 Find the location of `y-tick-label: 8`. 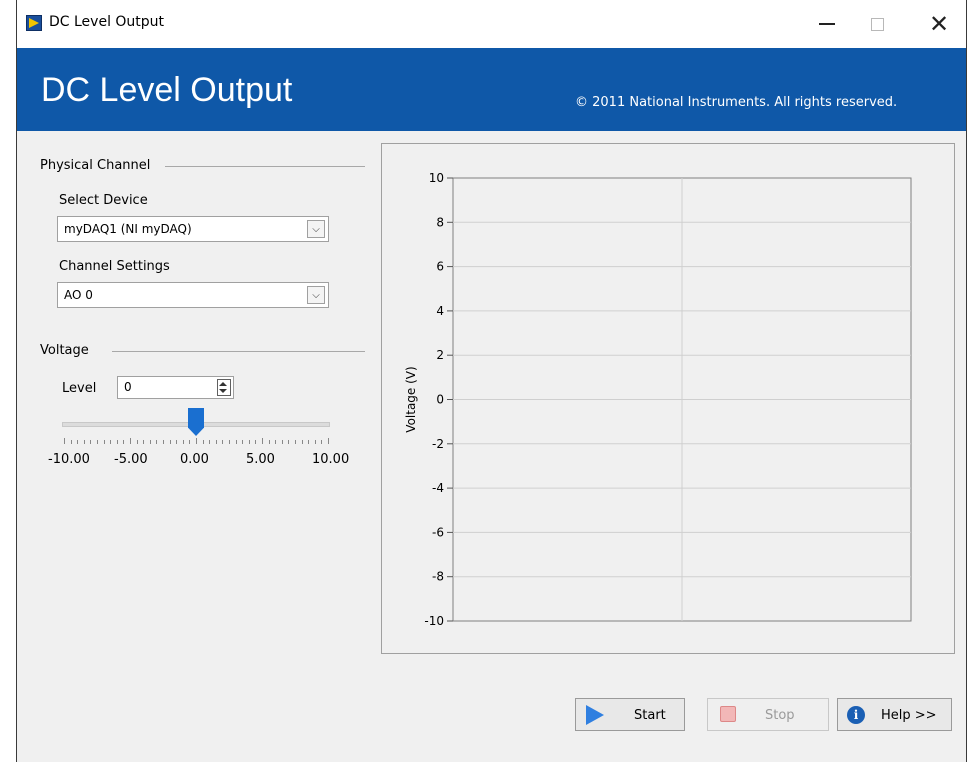

y-tick-label: 8 is located at coordinates (440, 222).